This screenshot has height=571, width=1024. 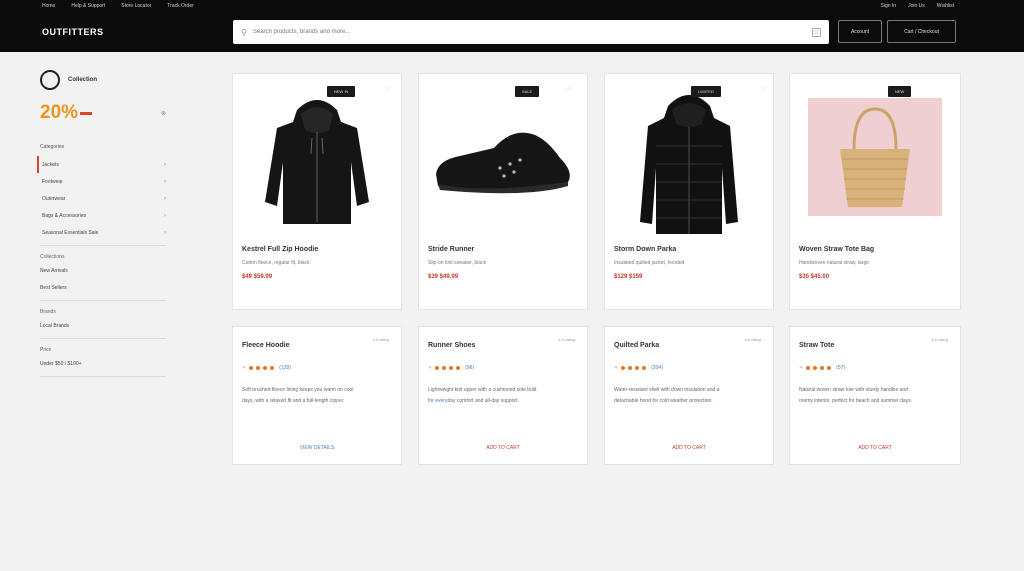 What do you see at coordinates (103, 363) in the screenshot?
I see `sidebar-item-price-range: Under $50 / $100+` at bounding box center [103, 363].